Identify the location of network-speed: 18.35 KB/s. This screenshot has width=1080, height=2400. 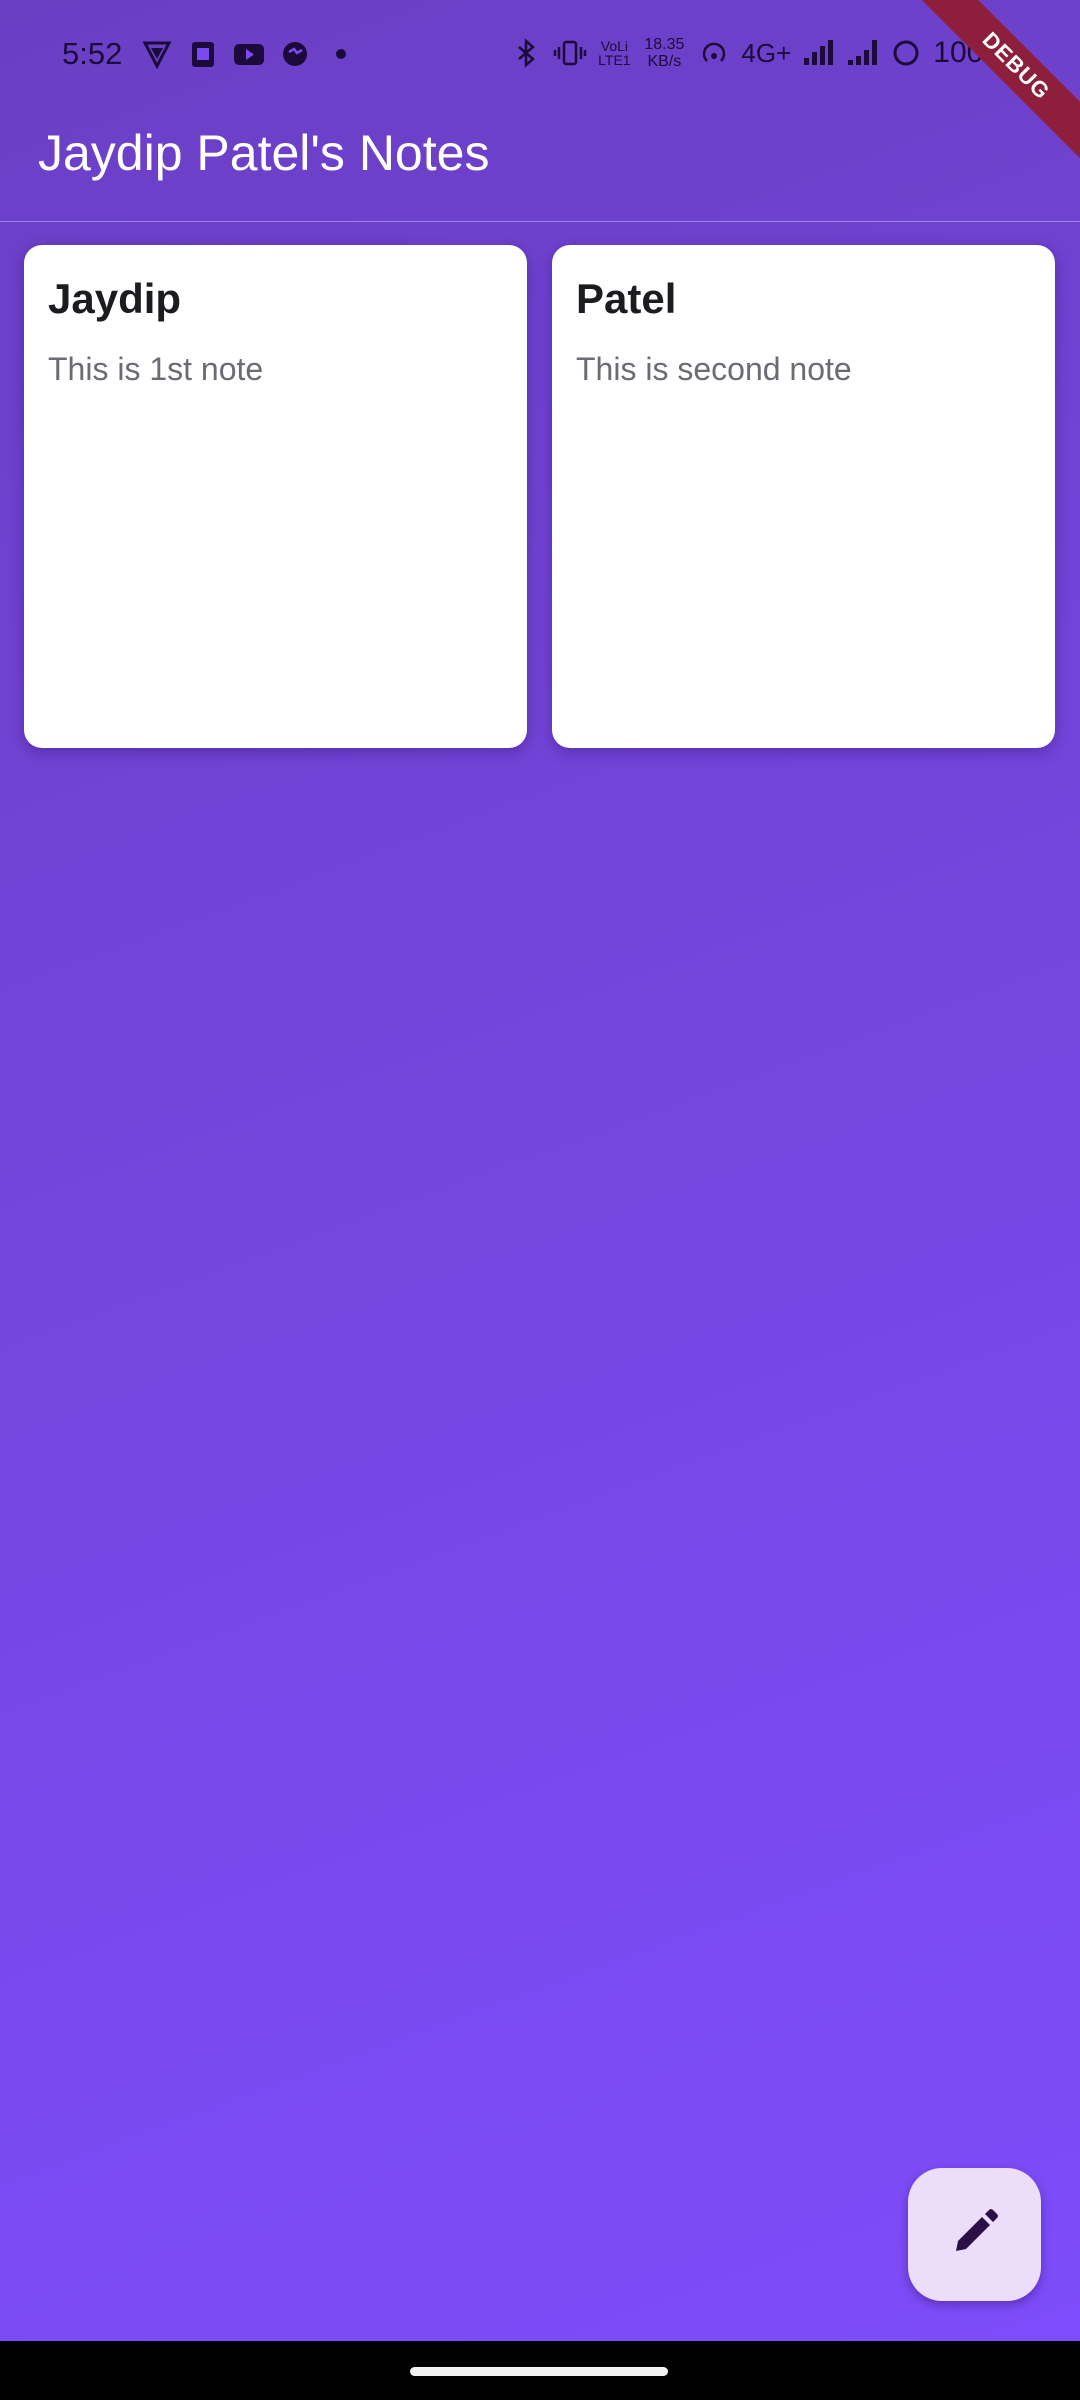
(664, 53).